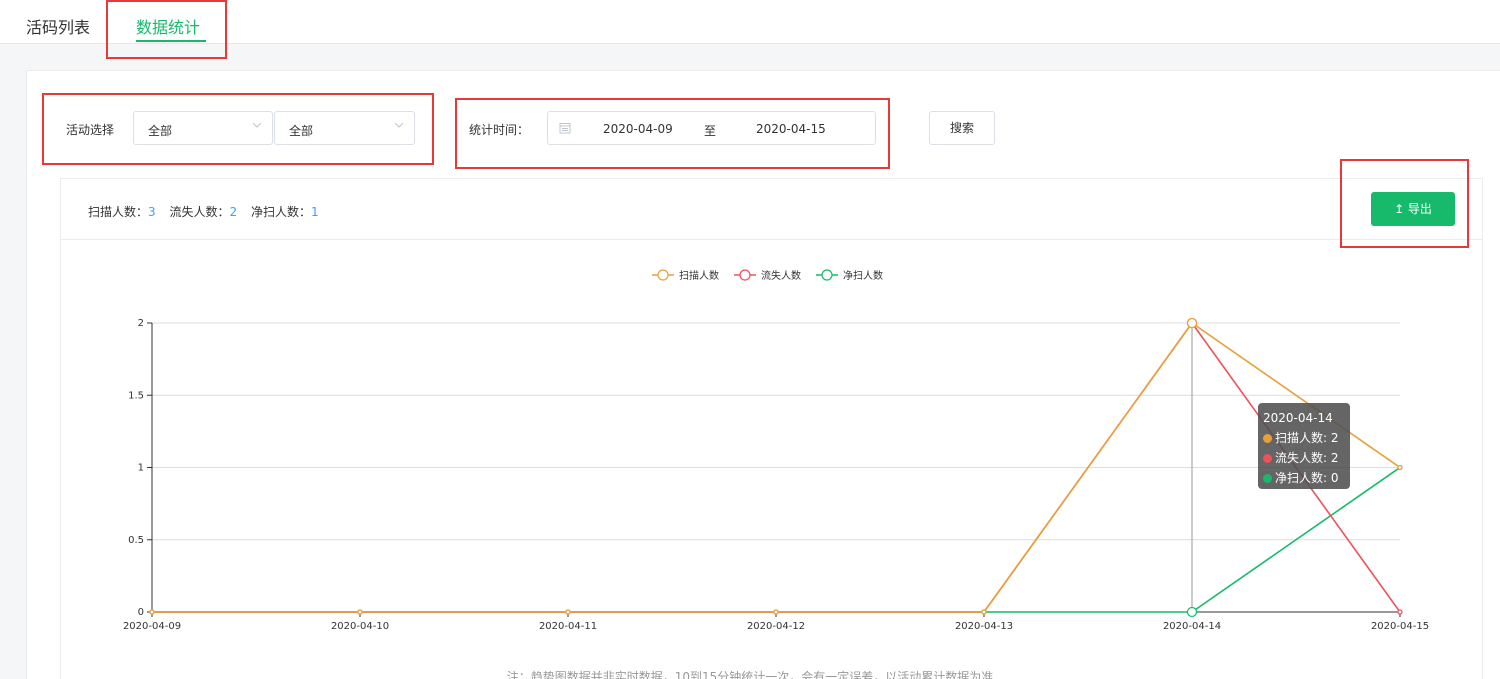  I want to click on legend-label: 扫描人数, so click(699, 275).